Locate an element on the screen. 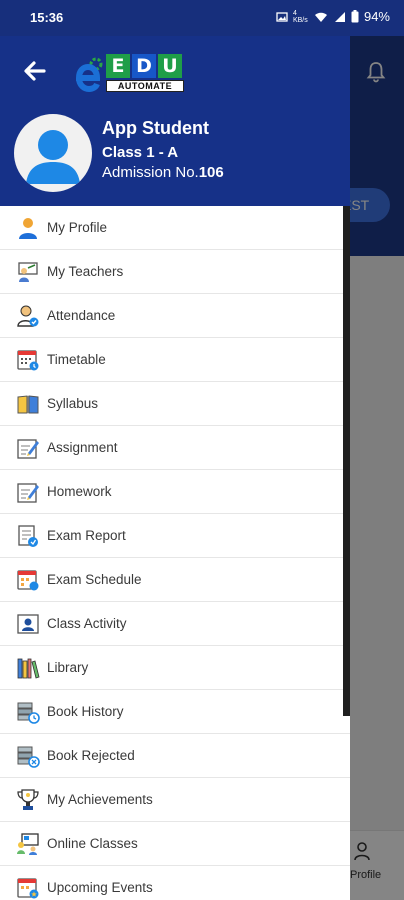 The height and width of the screenshot is (900, 404). menu-item-assignment: Assignment is located at coordinates (175, 448).